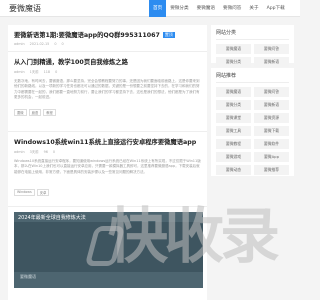 The width and height of the screenshot is (320, 300). Describe the element at coordinates (271, 118) in the screenshot. I see `recommend-link: 要微资源` at that location.